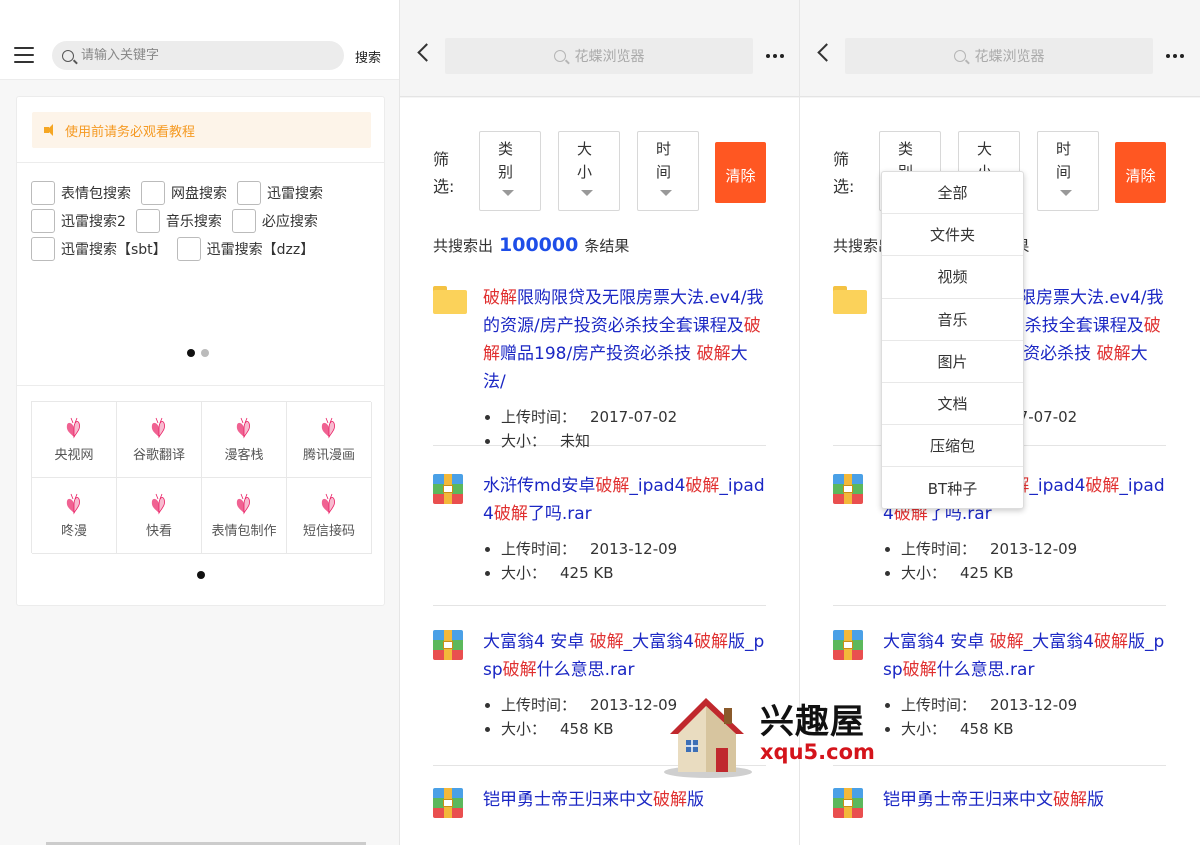 The image size is (1200, 845). Describe the element at coordinates (510, 171) in the screenshot. I see `filter-category: 类别` at that location.